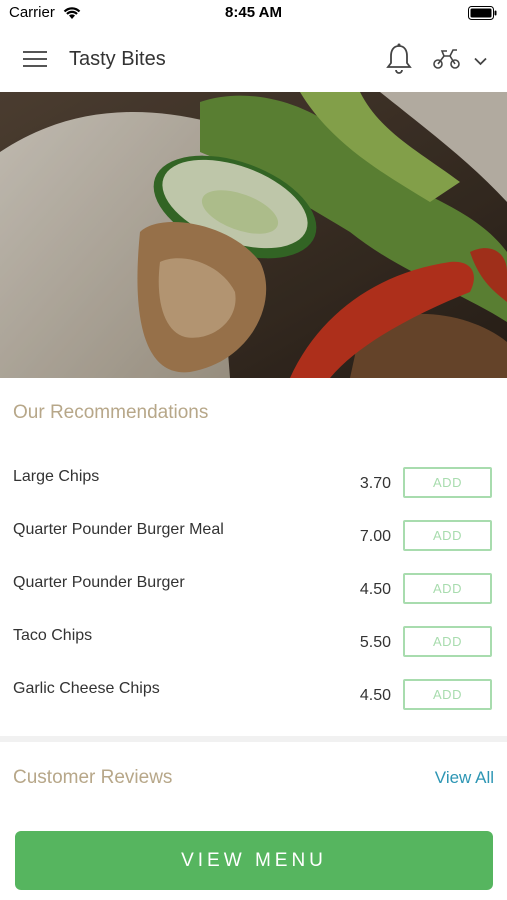  What do you see at coordinates (53, 635) in the screenshot?
I see `item-name: Taco Chips` at bounding box center [53, 635].